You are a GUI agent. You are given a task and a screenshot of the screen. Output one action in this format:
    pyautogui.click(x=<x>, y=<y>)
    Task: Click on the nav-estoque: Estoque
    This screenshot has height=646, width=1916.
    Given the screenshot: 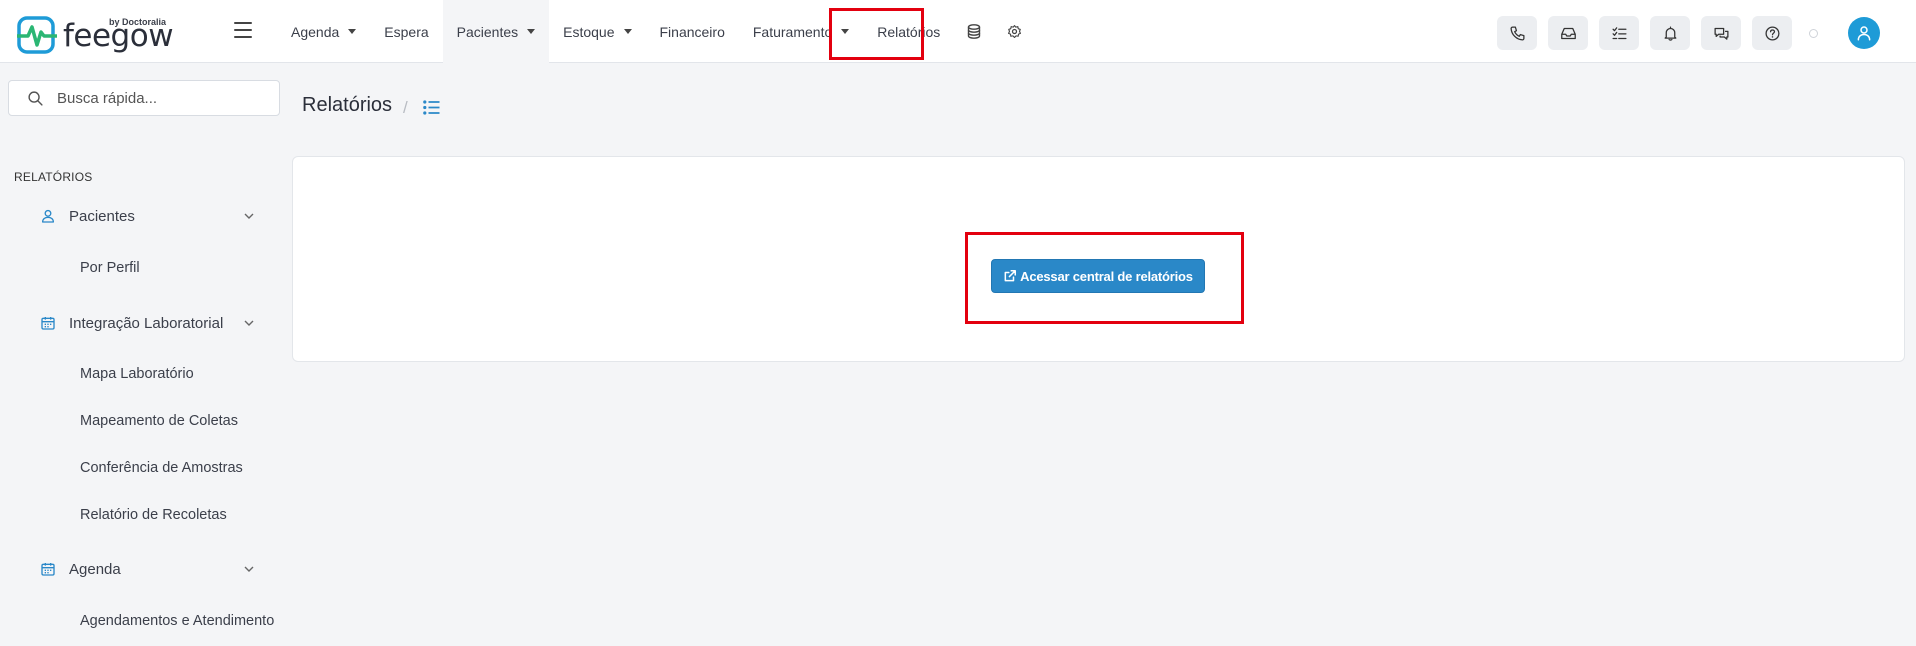 What is the action you would take?
    pyautogui.click(x=597, y=31)
    